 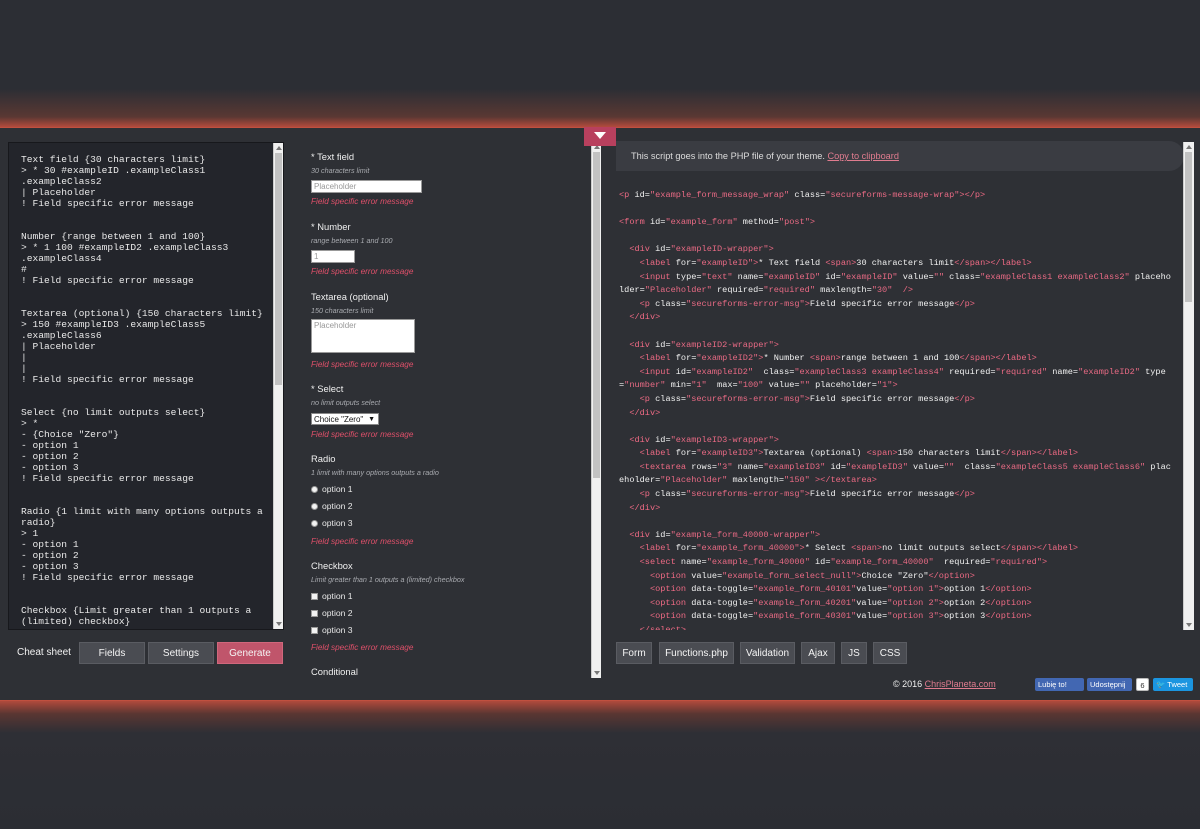 I want to click on footer-copyright: © 2016 ChrisPlaneta.com, so click(x=944, y=684).